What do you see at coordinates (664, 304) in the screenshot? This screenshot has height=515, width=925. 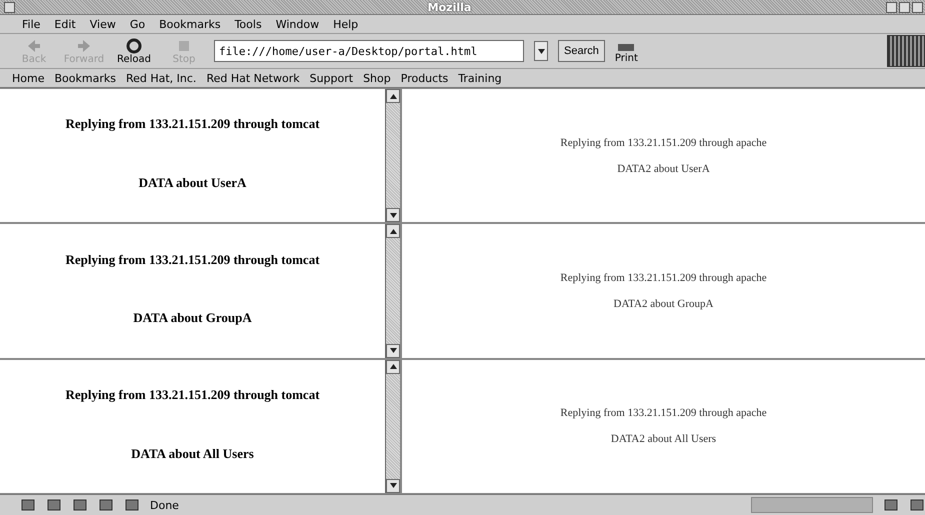 I see `frame-text: DATA2 about GroupA` at bounding box center [664, 304].